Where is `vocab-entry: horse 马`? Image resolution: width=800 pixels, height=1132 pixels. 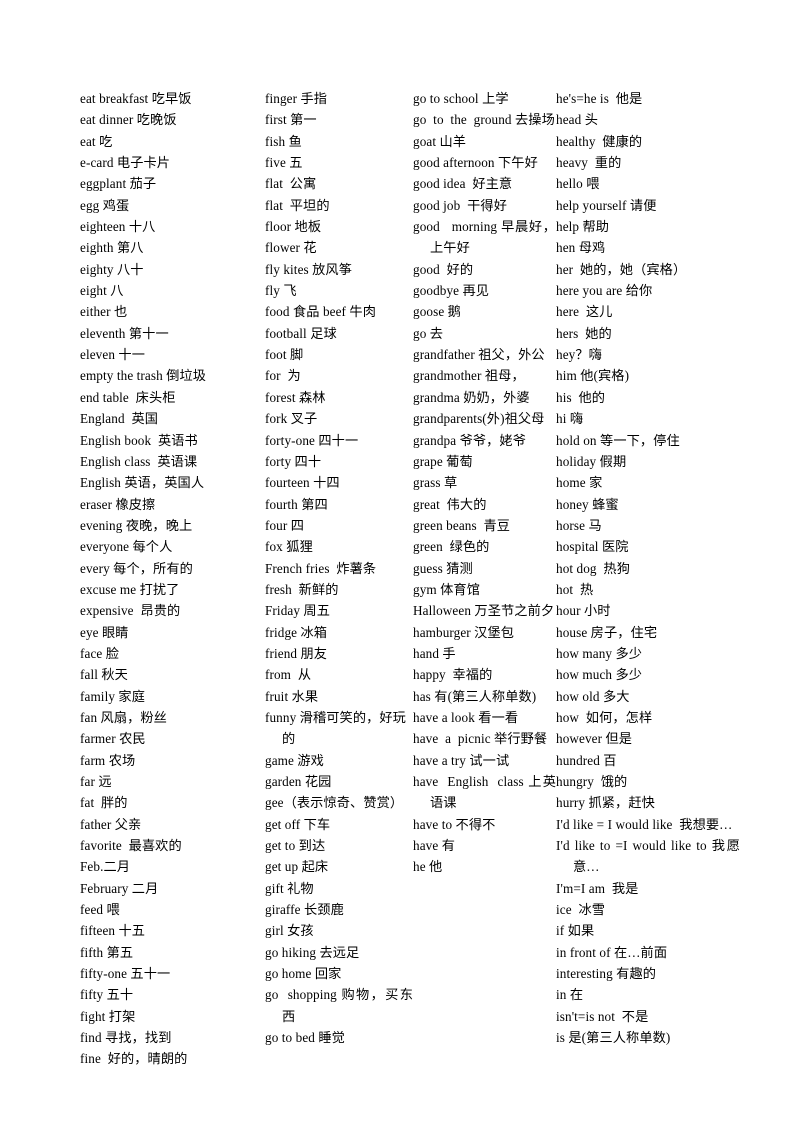
vocab-entry: horse 马 is located at coordinates (579, 525).